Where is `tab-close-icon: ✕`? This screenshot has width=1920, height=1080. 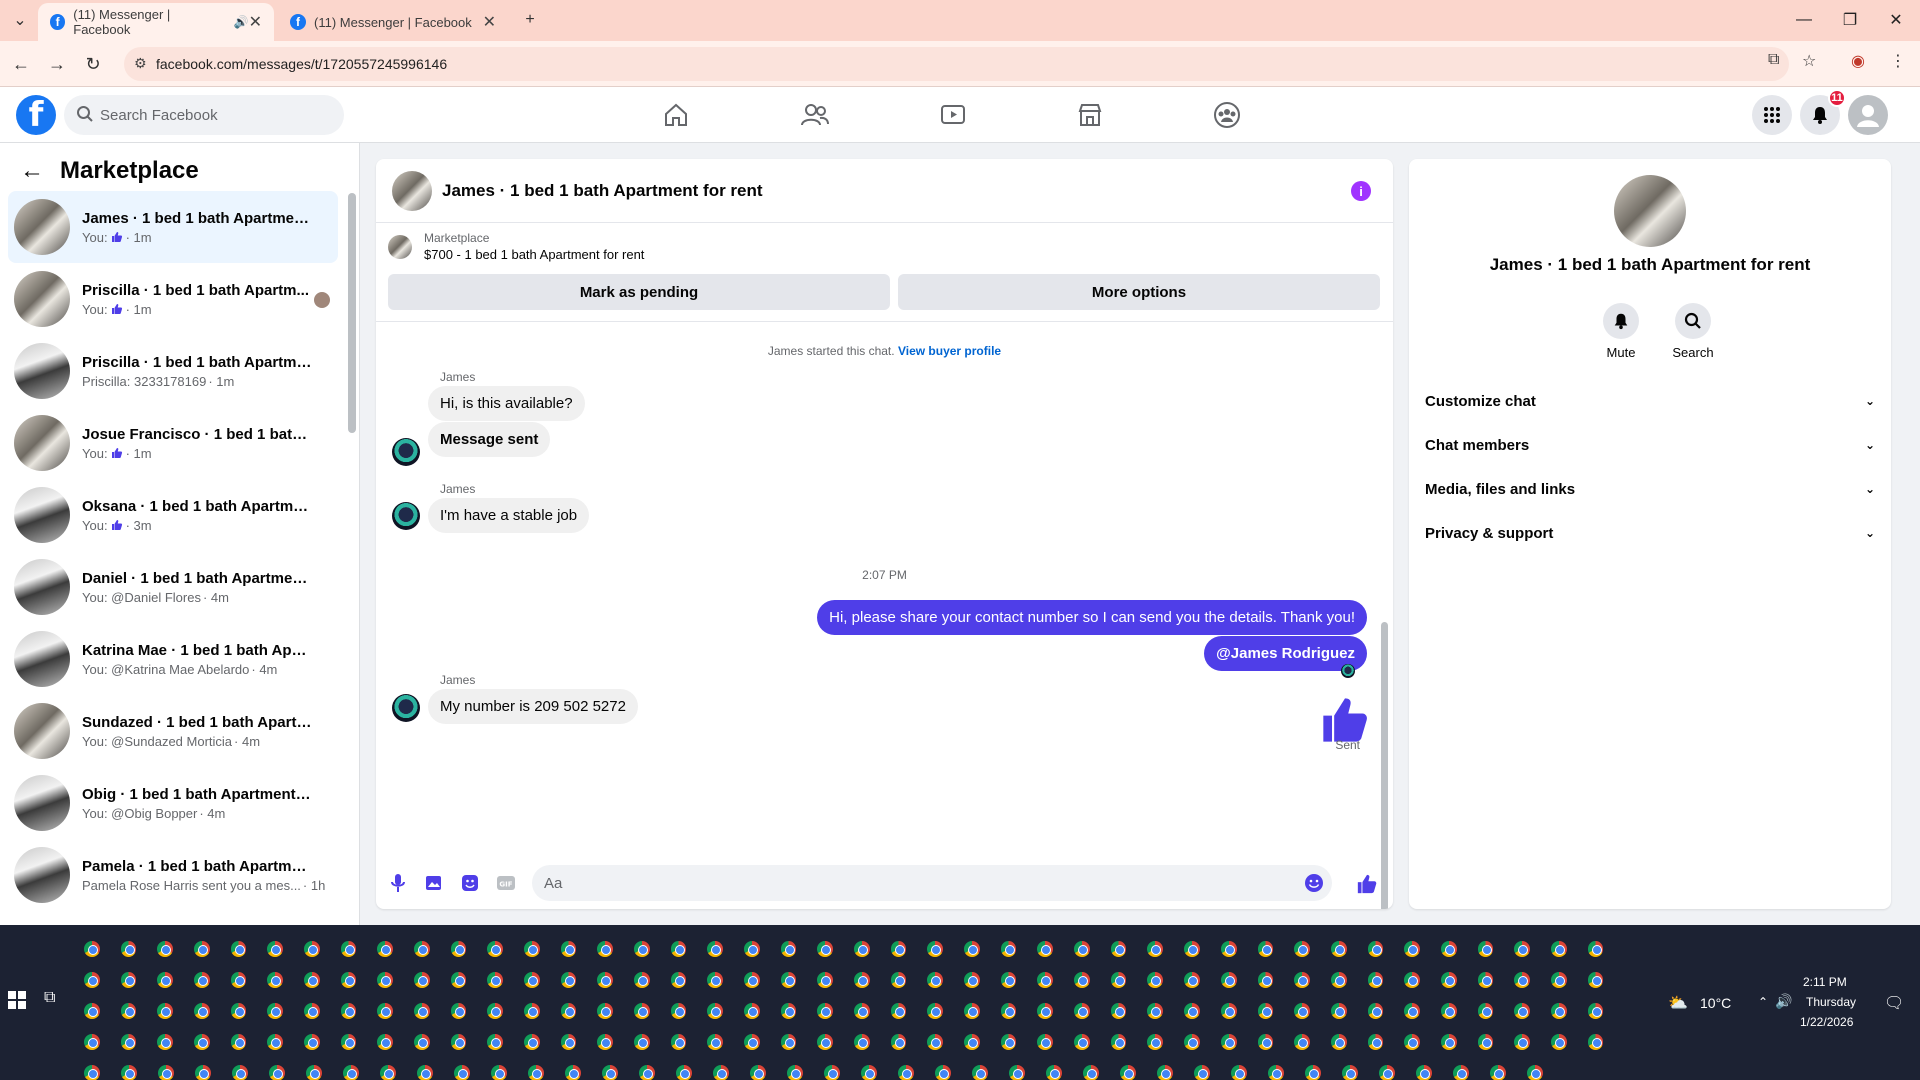
tab-close-icon: ✕ is located at coordinates (489, 22).